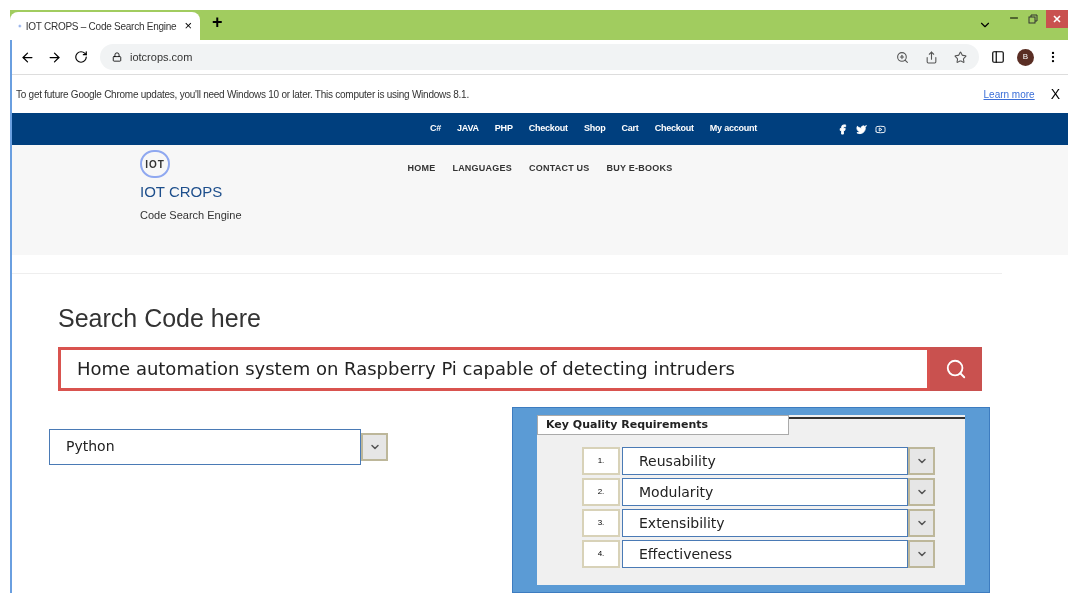 Image resolution: width=1068 pixels, height=610 pixels. What do you see at coordinates (27, 57) in the screenshot?
I see `back-icon` at bounding box center [27, 57].